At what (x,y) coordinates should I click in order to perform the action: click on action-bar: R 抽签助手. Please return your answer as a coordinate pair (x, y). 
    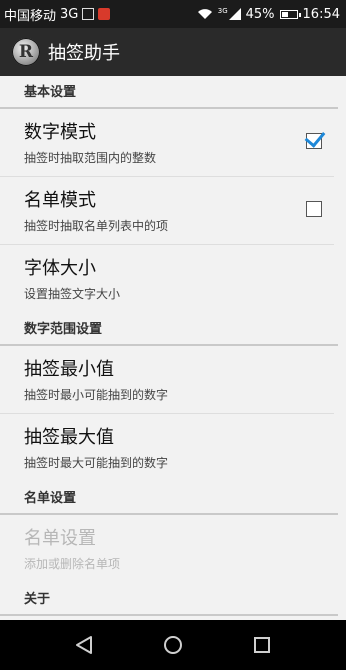
    Looking at the image, I should click on (173, 52).